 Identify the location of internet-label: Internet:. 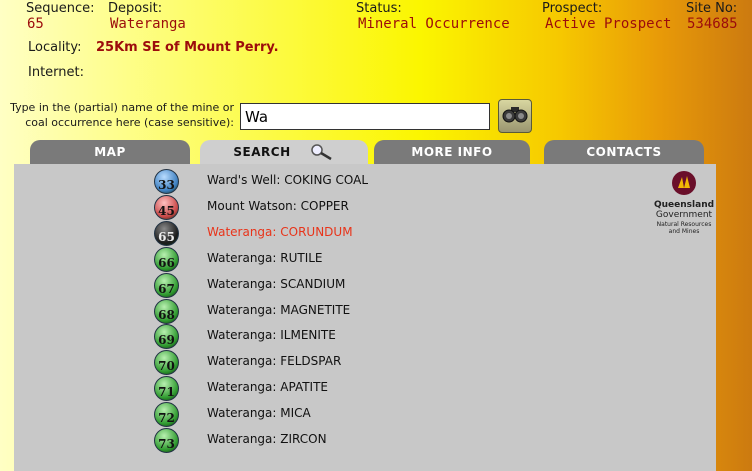
(56, 72).